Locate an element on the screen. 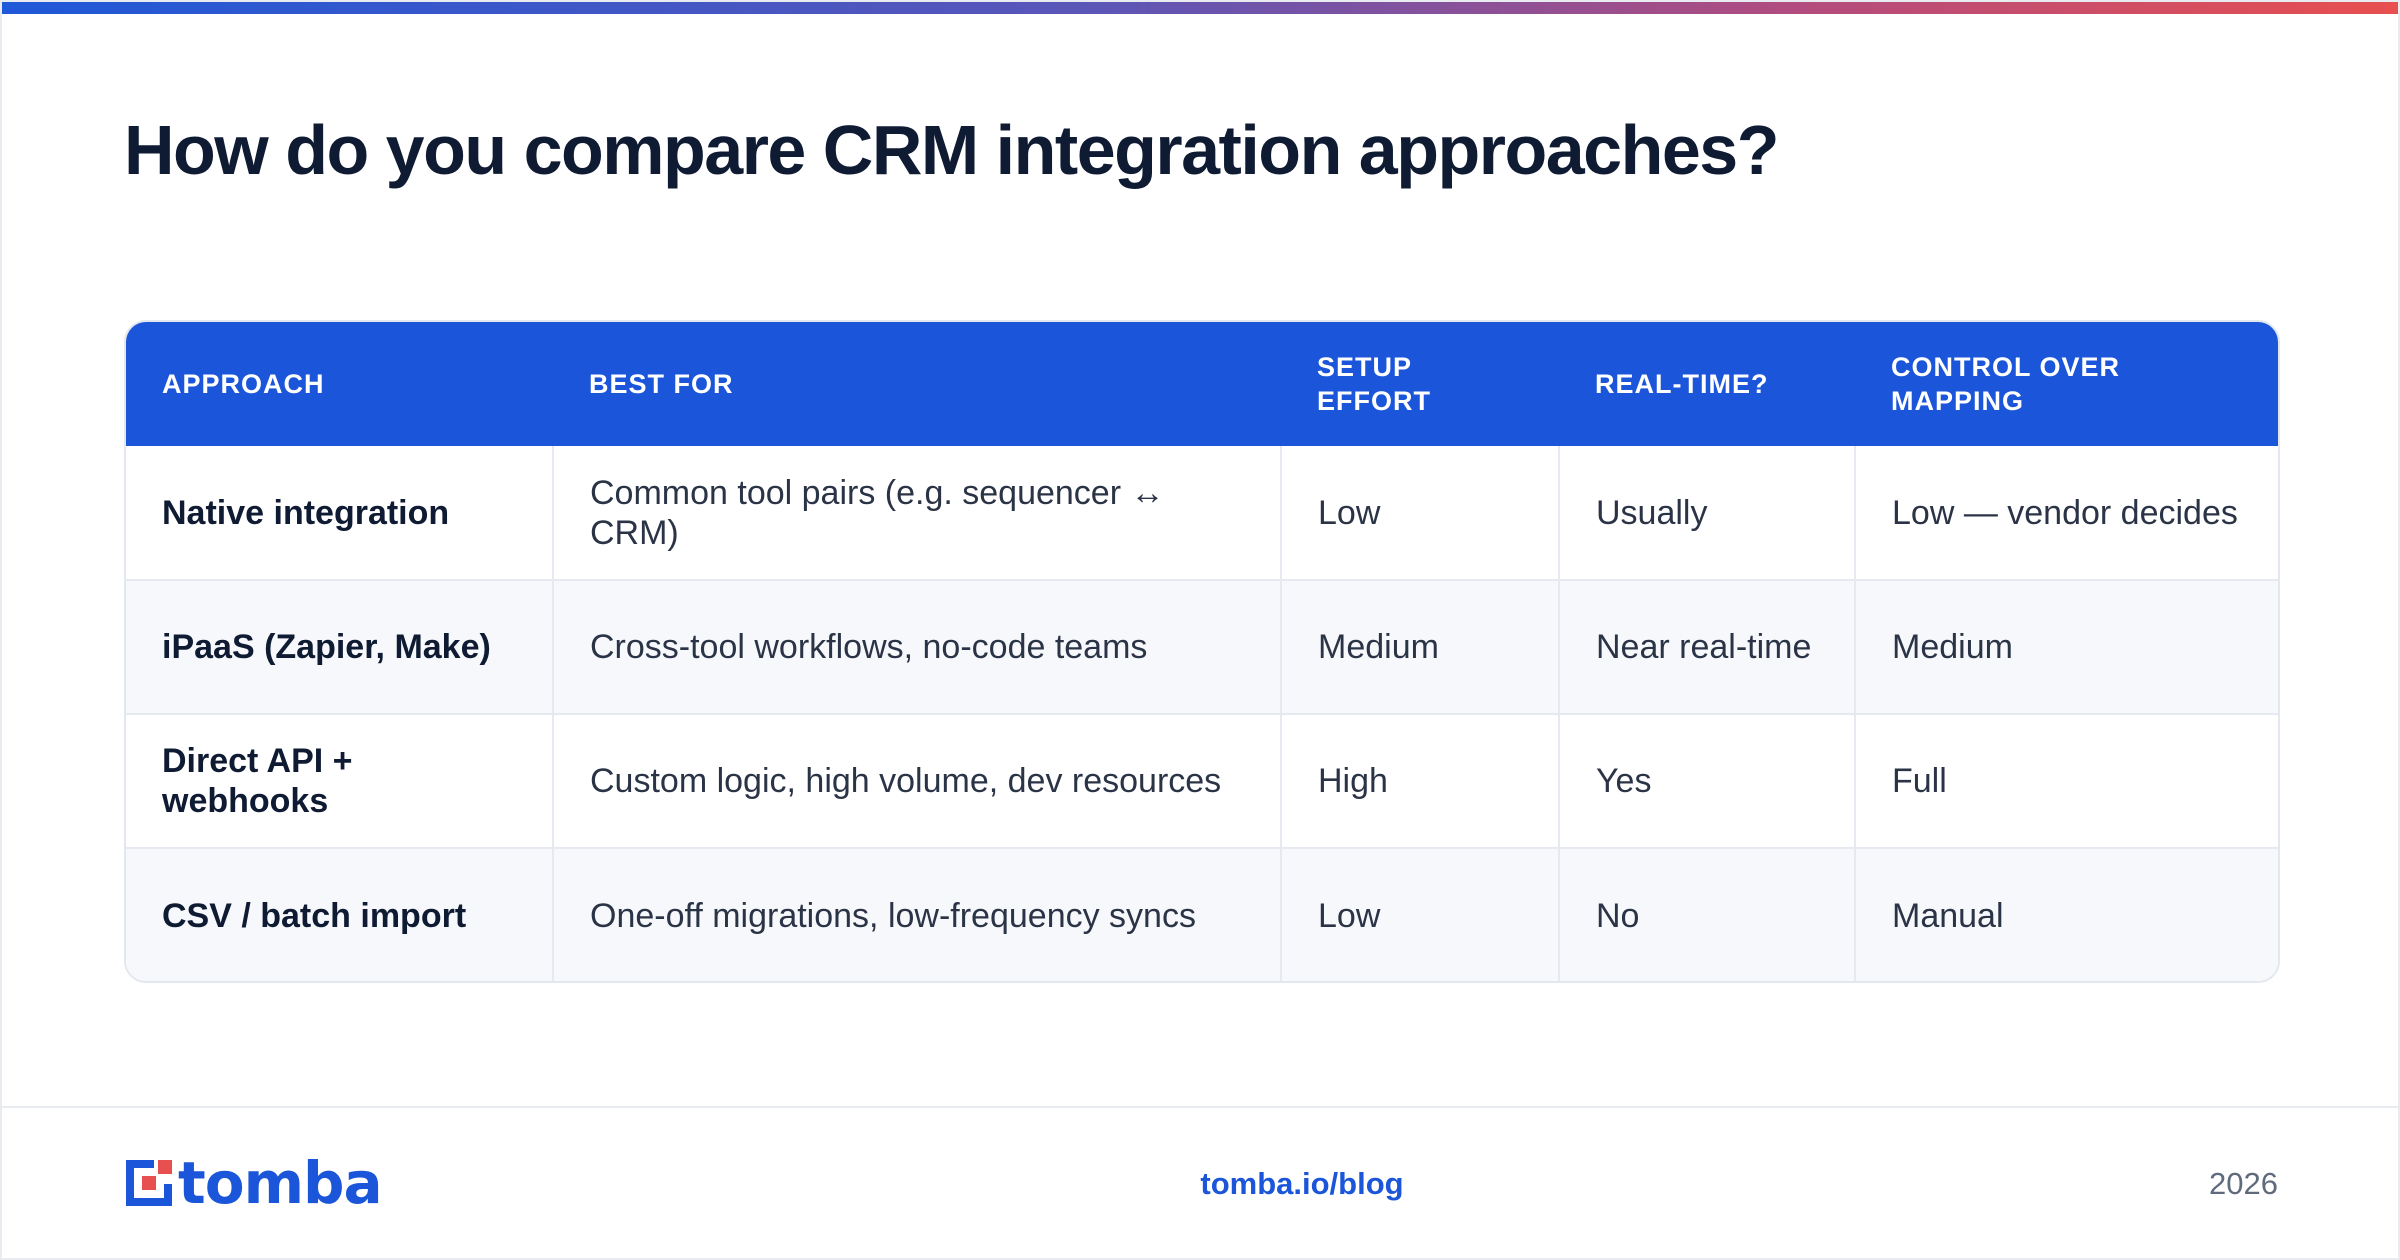 The width and height of the screenshot is (2400, 1260). tomba-logo-icon is located at coordinates (149, 1183).